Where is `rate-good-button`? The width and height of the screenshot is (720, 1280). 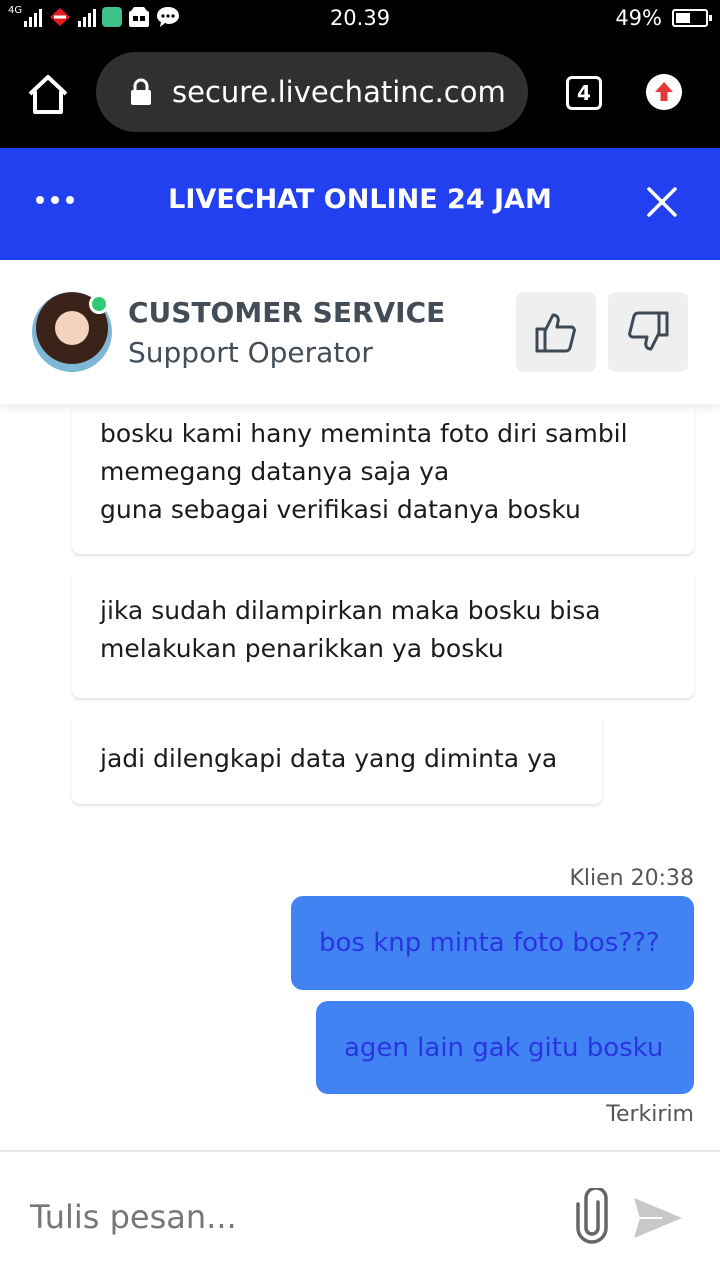
rate-good-button is located at coordinates (556, 332).